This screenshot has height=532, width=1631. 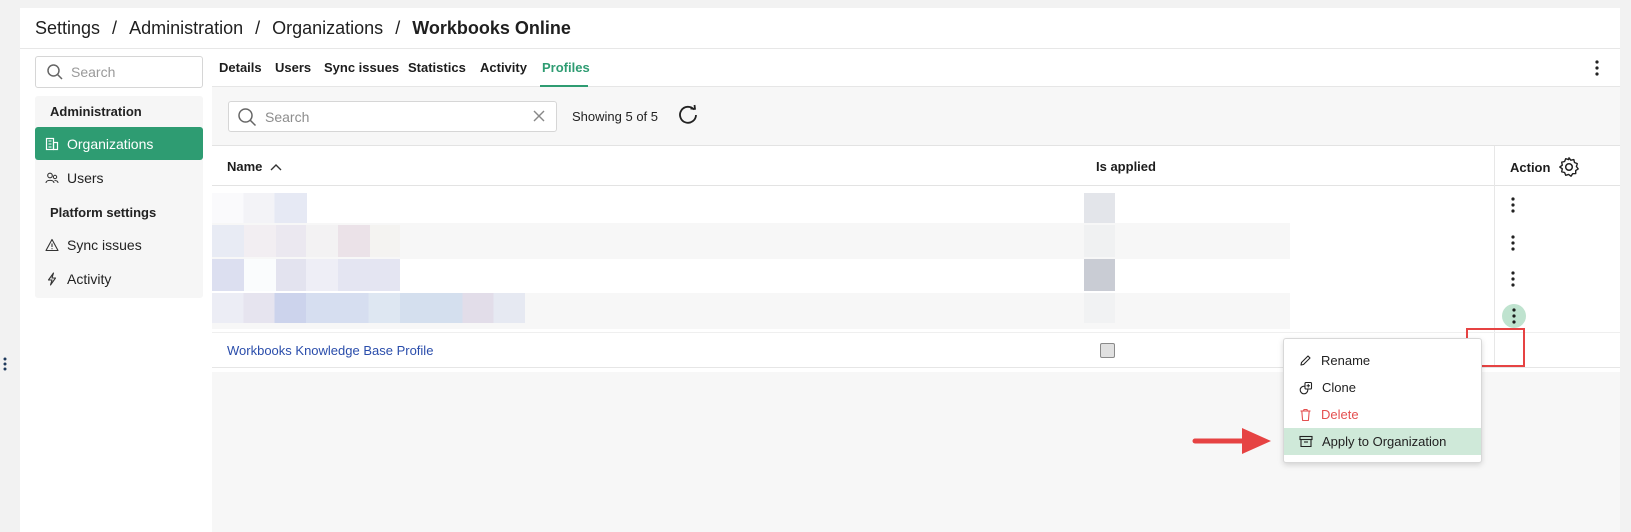 I want to click on profiles-search-input: Search, so click(x=392, y=116).